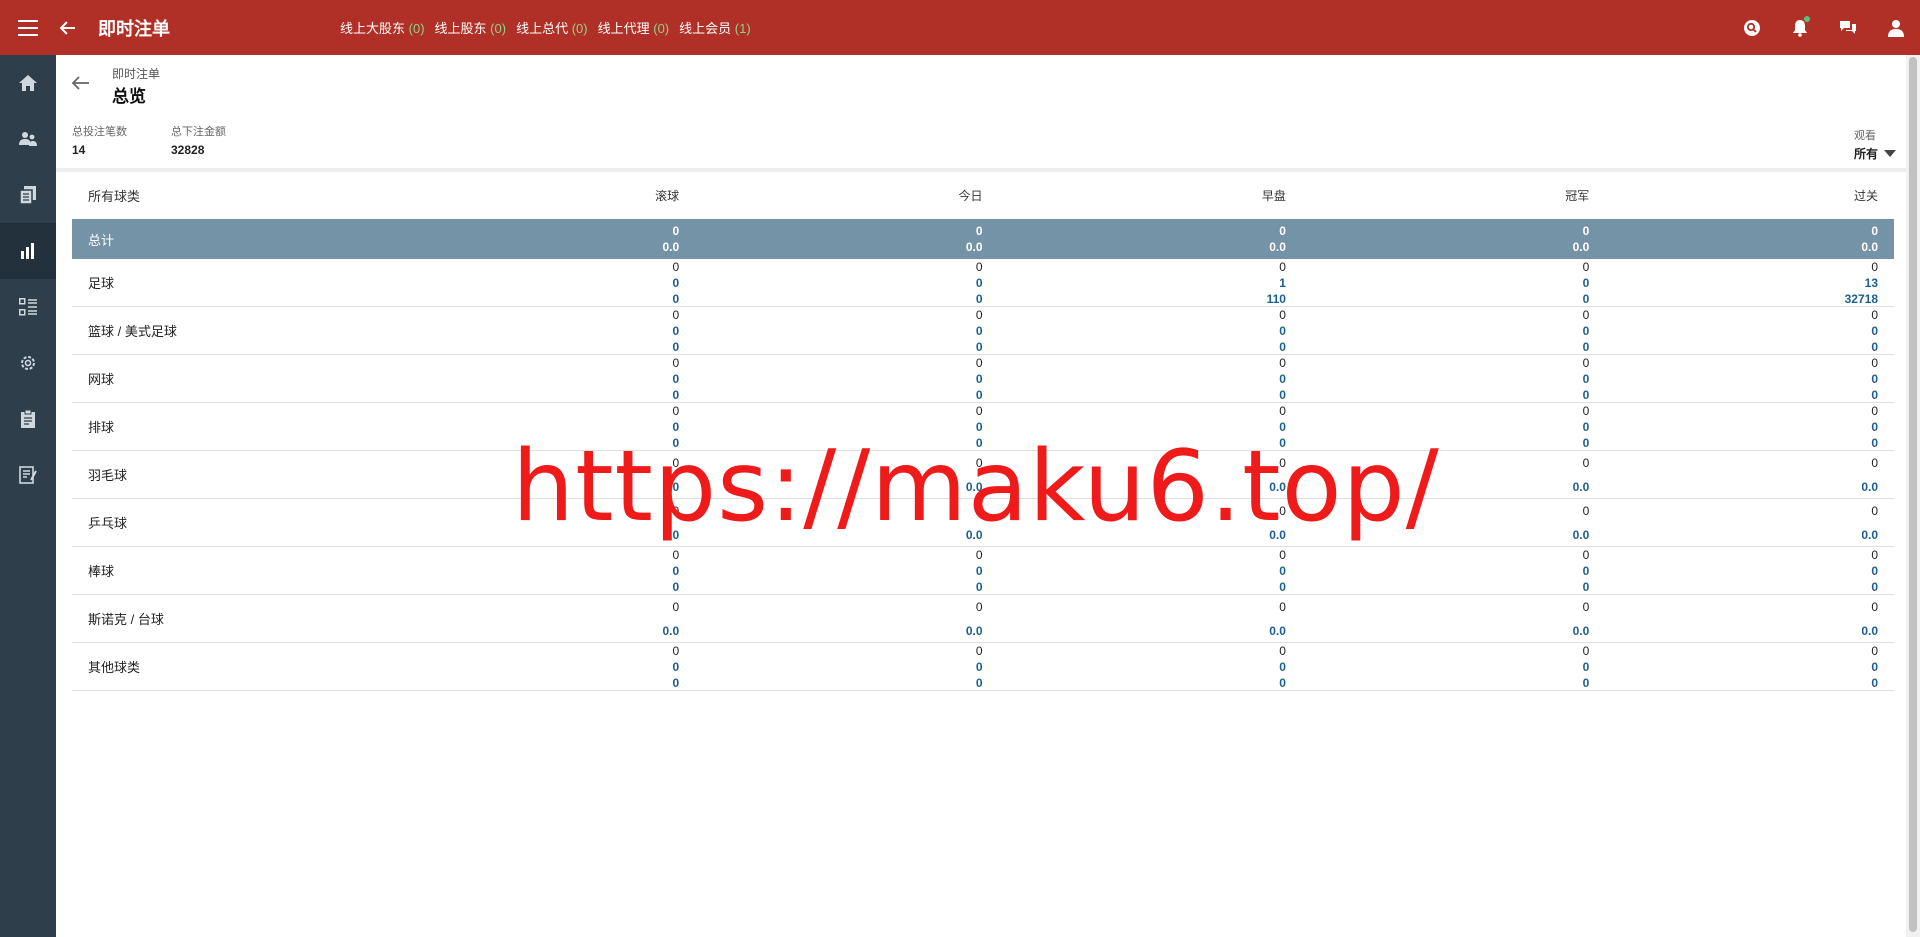 The image size is (1920, 937). Describe the element at coordinates (1865, 154) in the screenshot. I see `view-value: 所有` at that location.